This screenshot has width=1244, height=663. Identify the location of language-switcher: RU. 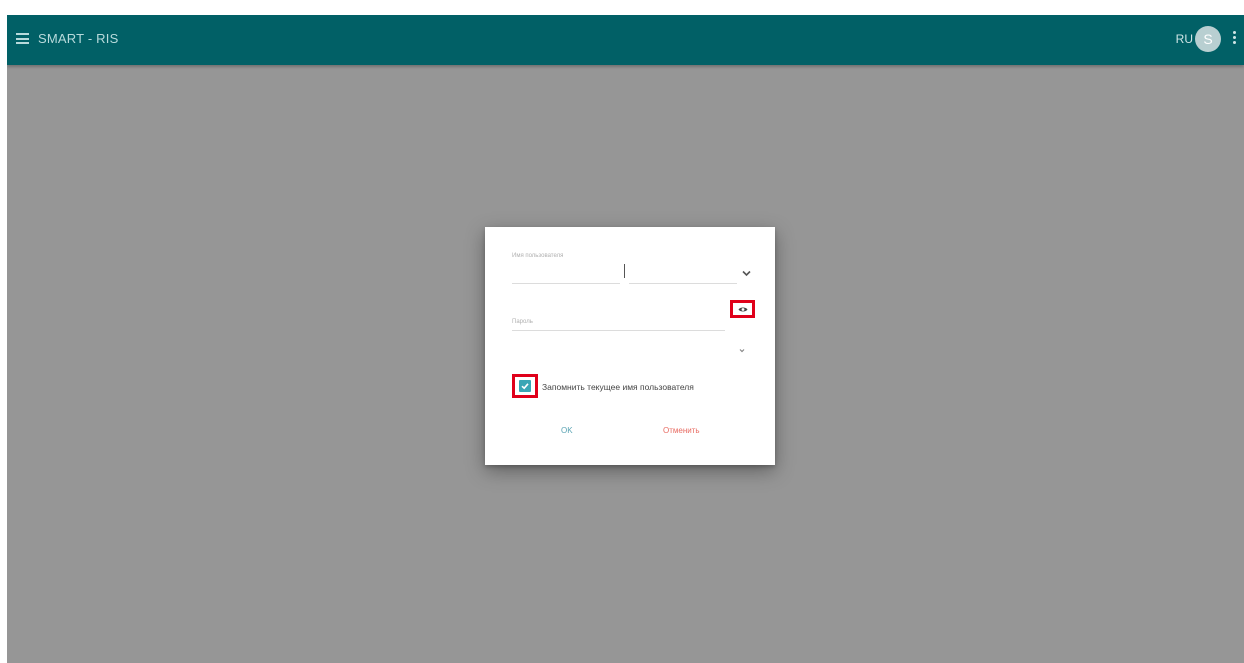
(1184, 39).